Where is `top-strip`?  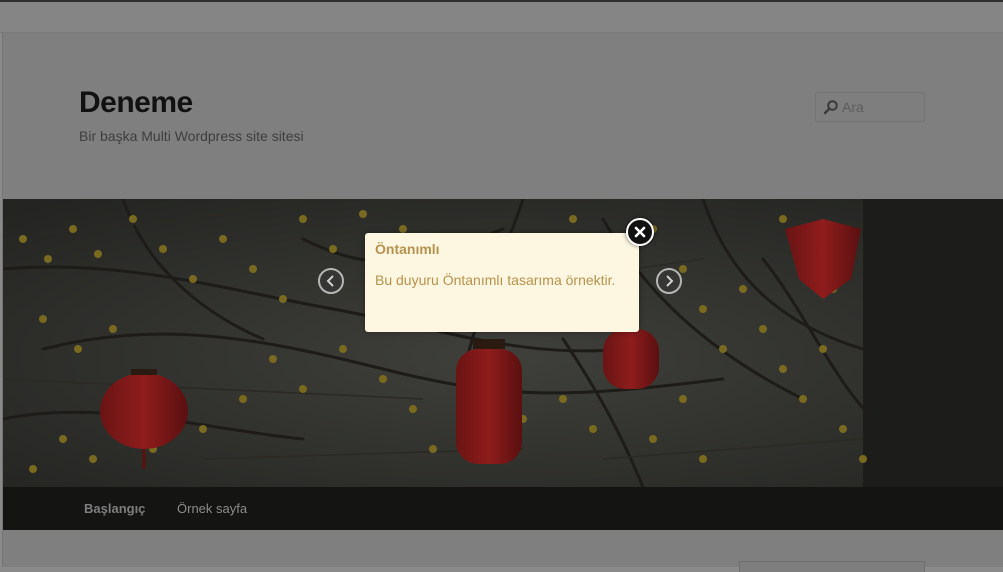
top-strip is located at coordinates (501, 16).